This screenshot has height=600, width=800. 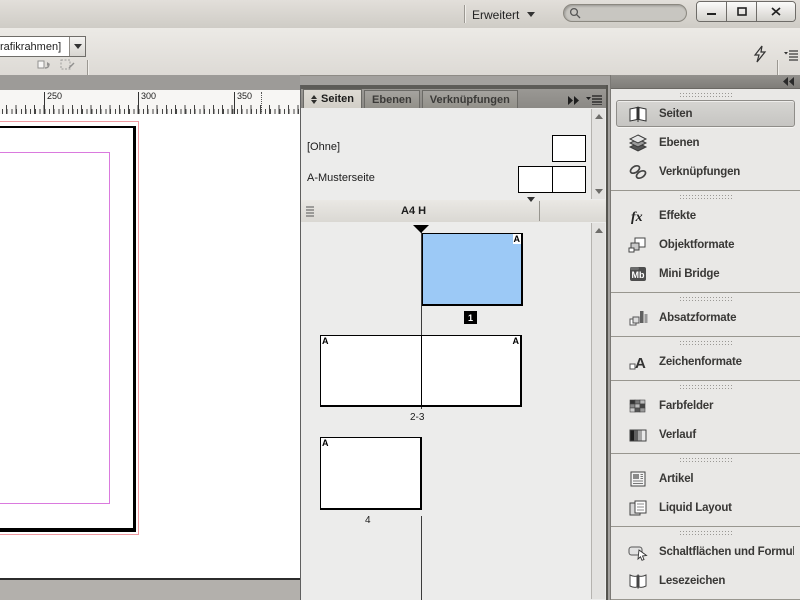 I want to click on master-name: A-Musterseite, so click(x=341, y=178).